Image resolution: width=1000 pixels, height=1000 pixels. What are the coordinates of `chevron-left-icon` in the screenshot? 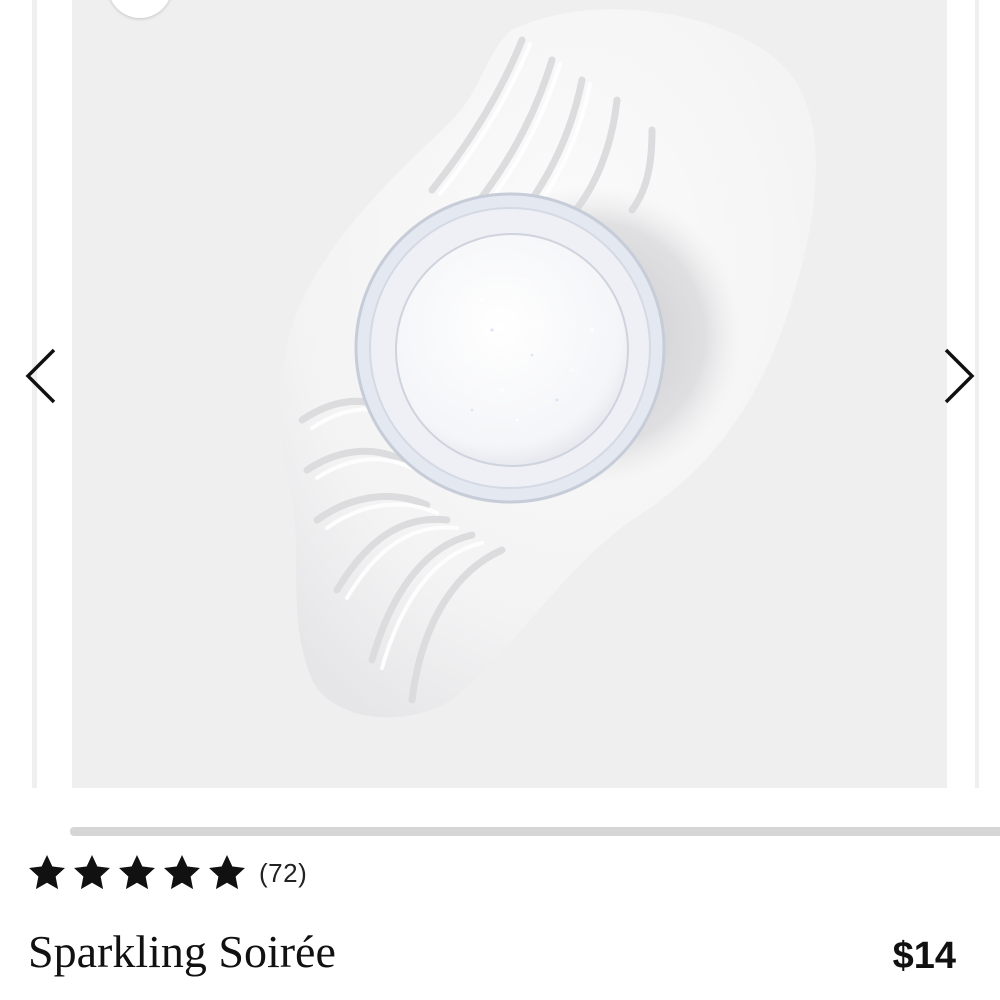 It's located at (40, 376).